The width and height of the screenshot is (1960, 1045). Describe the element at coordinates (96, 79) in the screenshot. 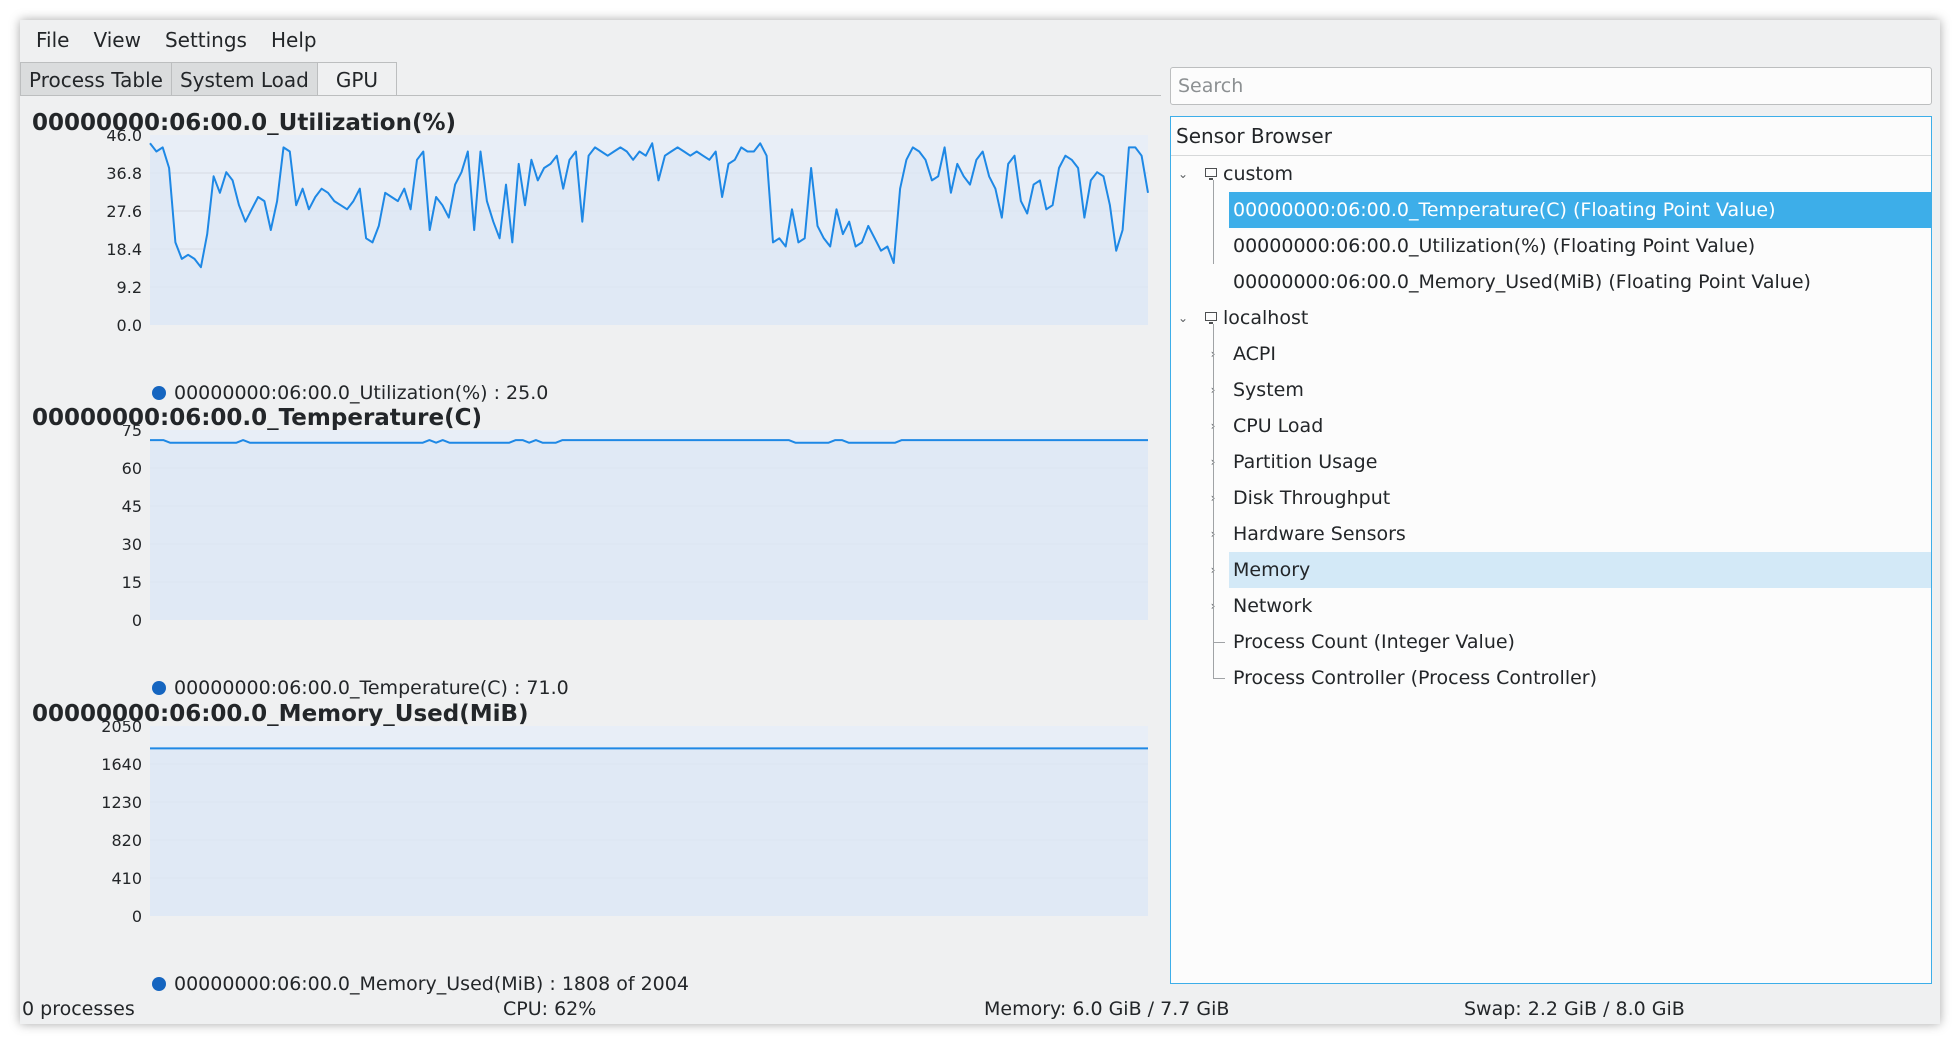

I see `tab-process-table: Process Table` at that location.